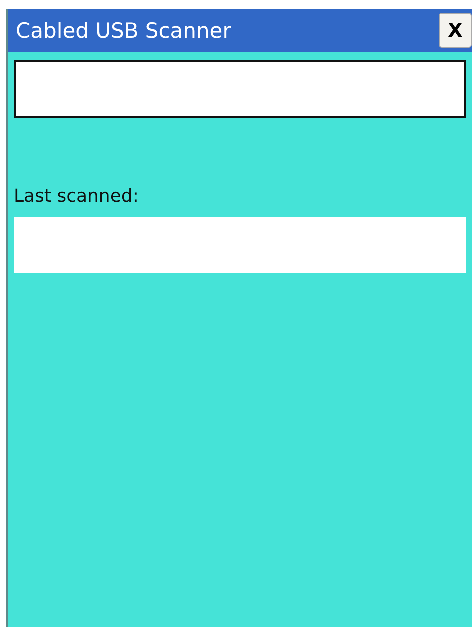 The width and height of the screenshot is (472, 627). I want to click on window-title: Cabled USB Scanner, so click(124, 30).